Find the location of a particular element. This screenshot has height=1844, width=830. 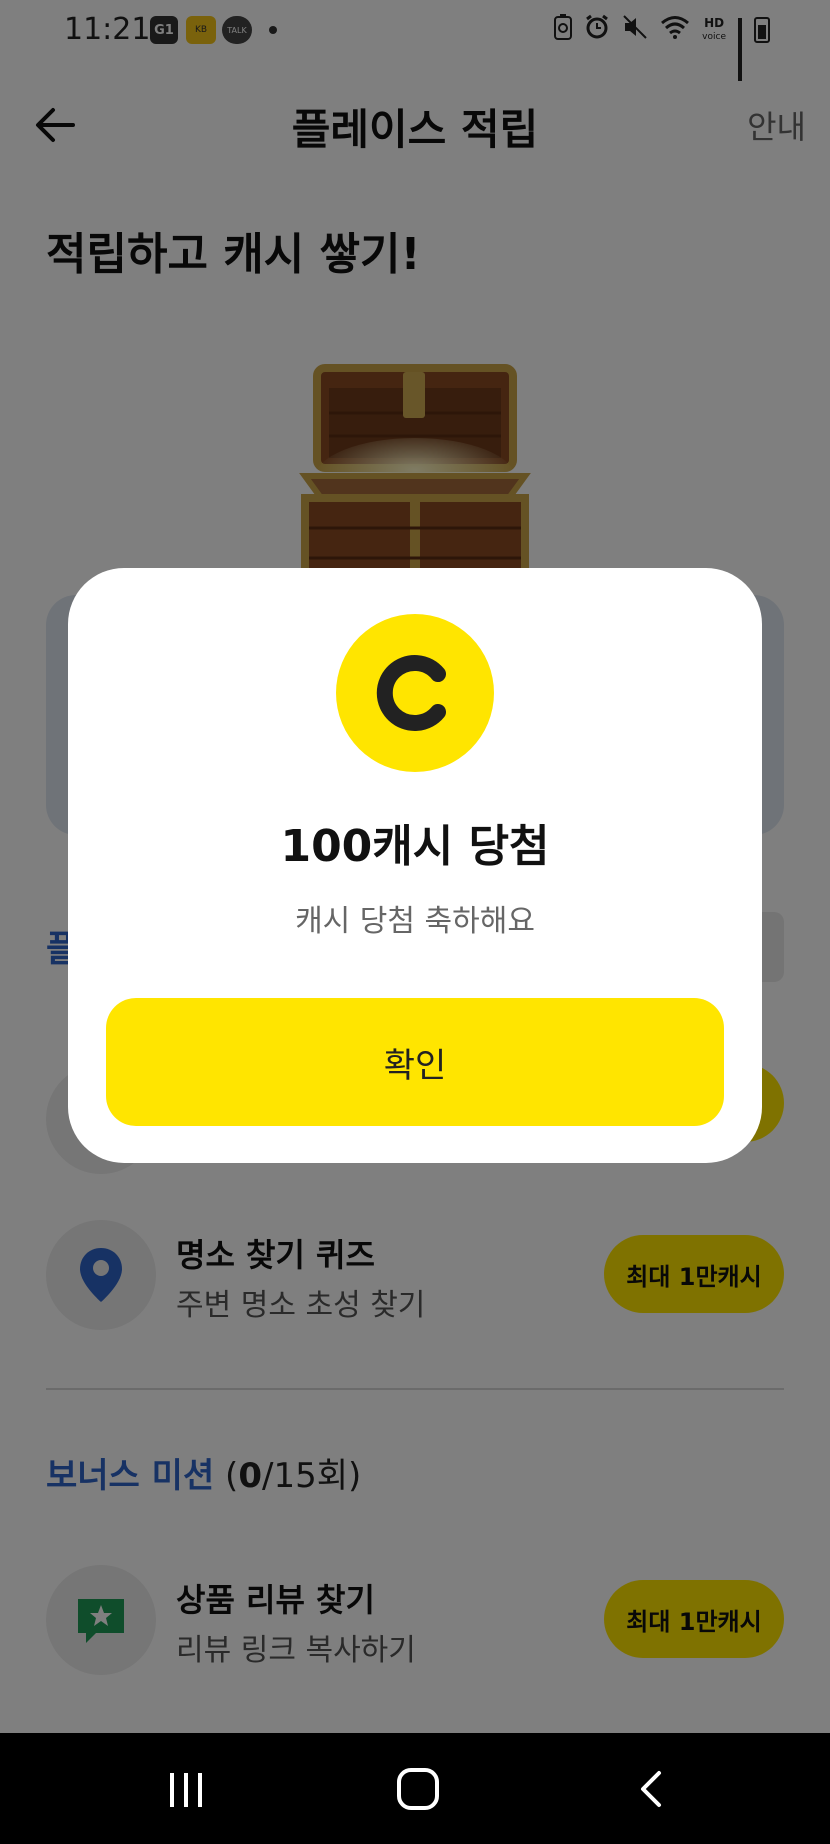

cash-coin-icon is located at coordinates (415, 693).